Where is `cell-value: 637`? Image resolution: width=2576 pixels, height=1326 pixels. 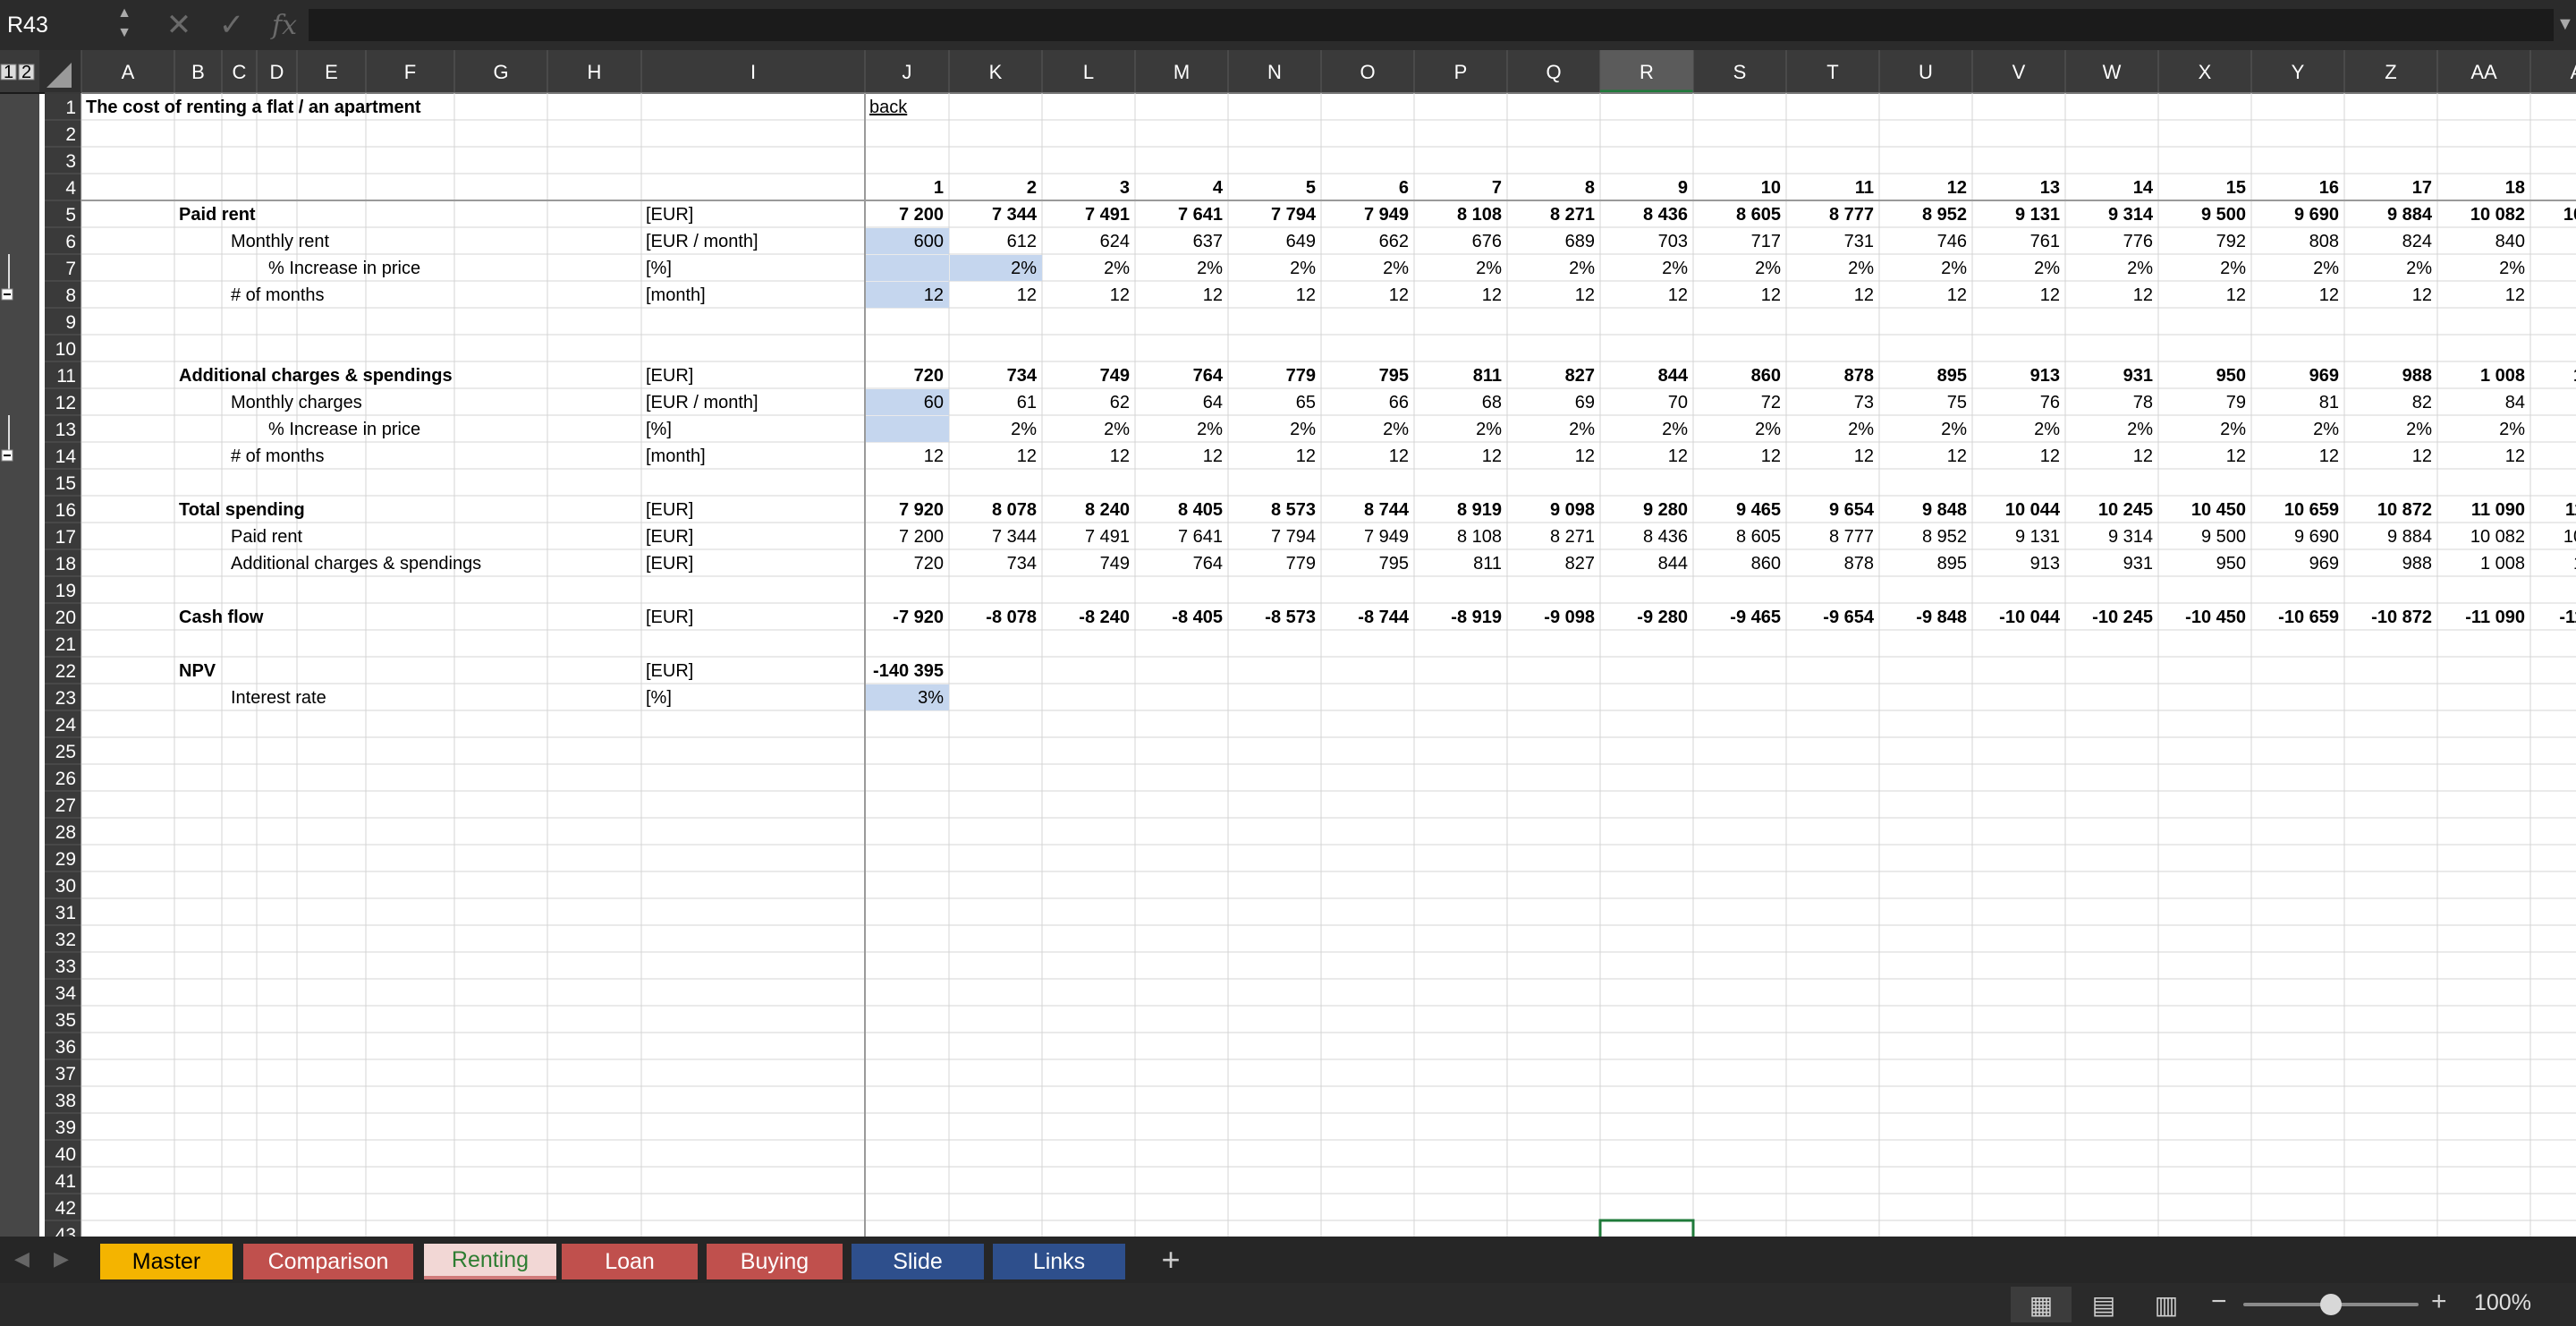
cell-value: 637 is located at coordinates (1208, 242).